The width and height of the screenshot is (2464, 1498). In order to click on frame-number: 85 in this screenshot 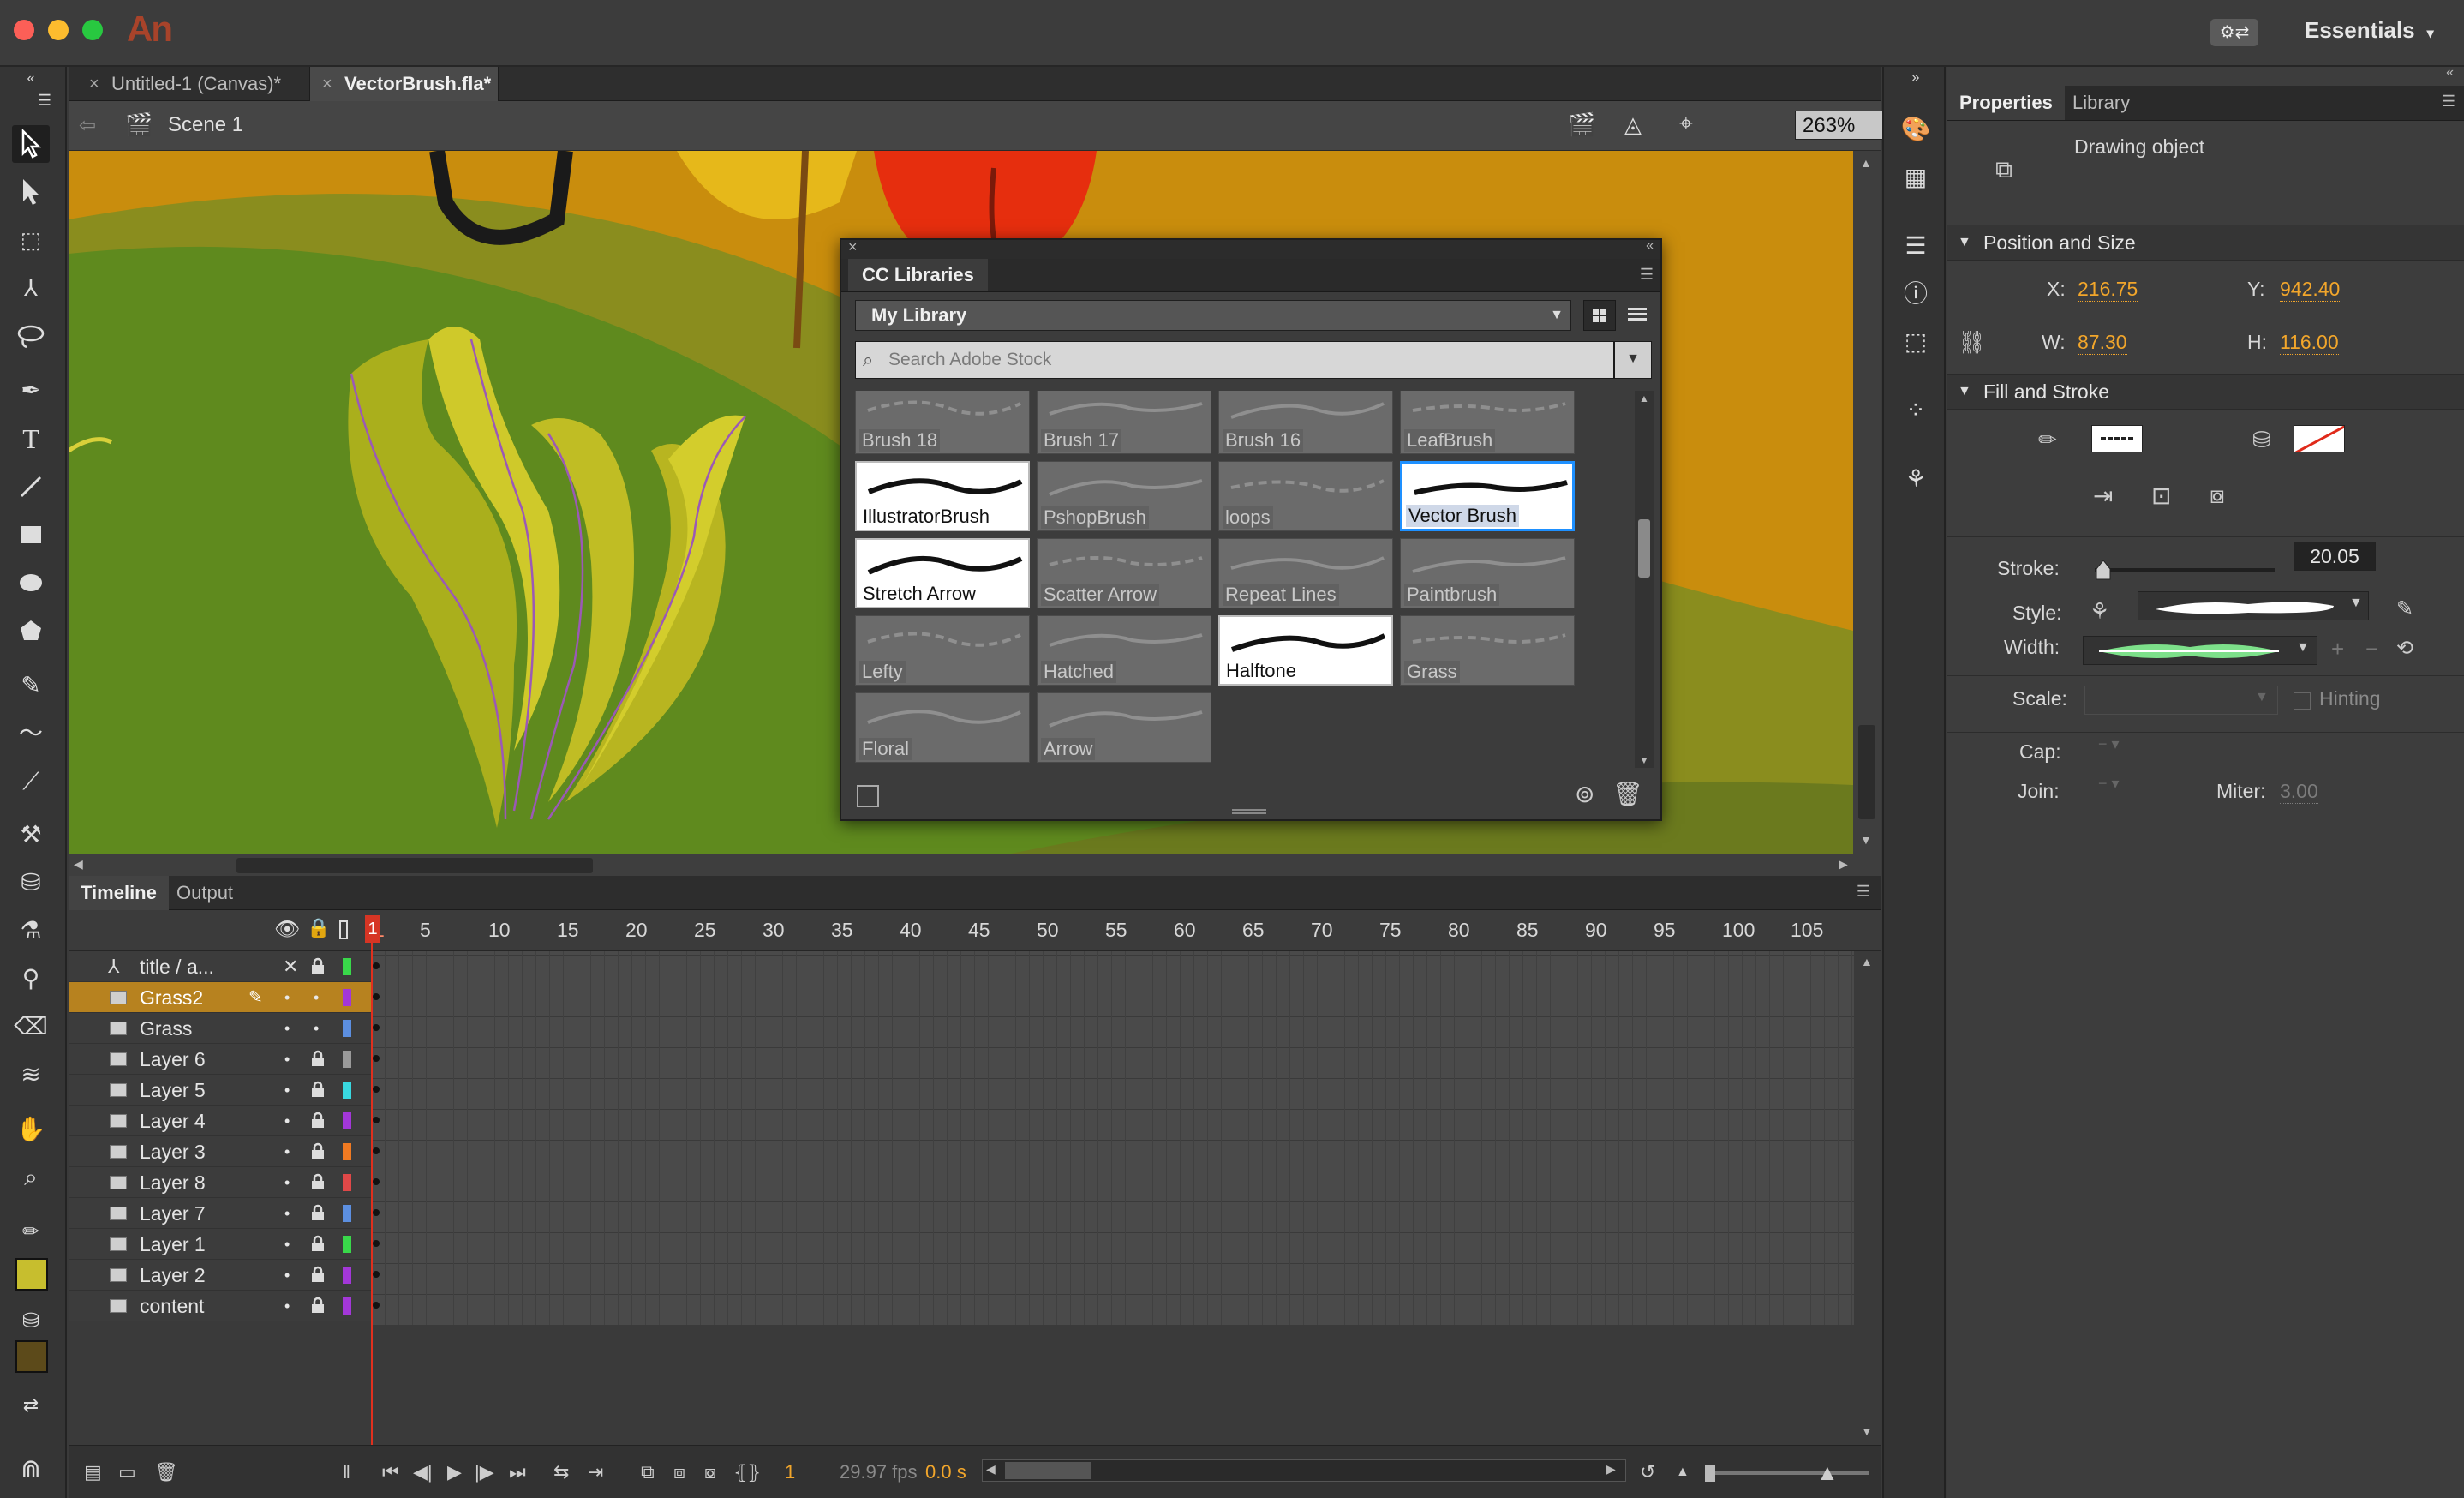, I will do `click(1527, 930)`.